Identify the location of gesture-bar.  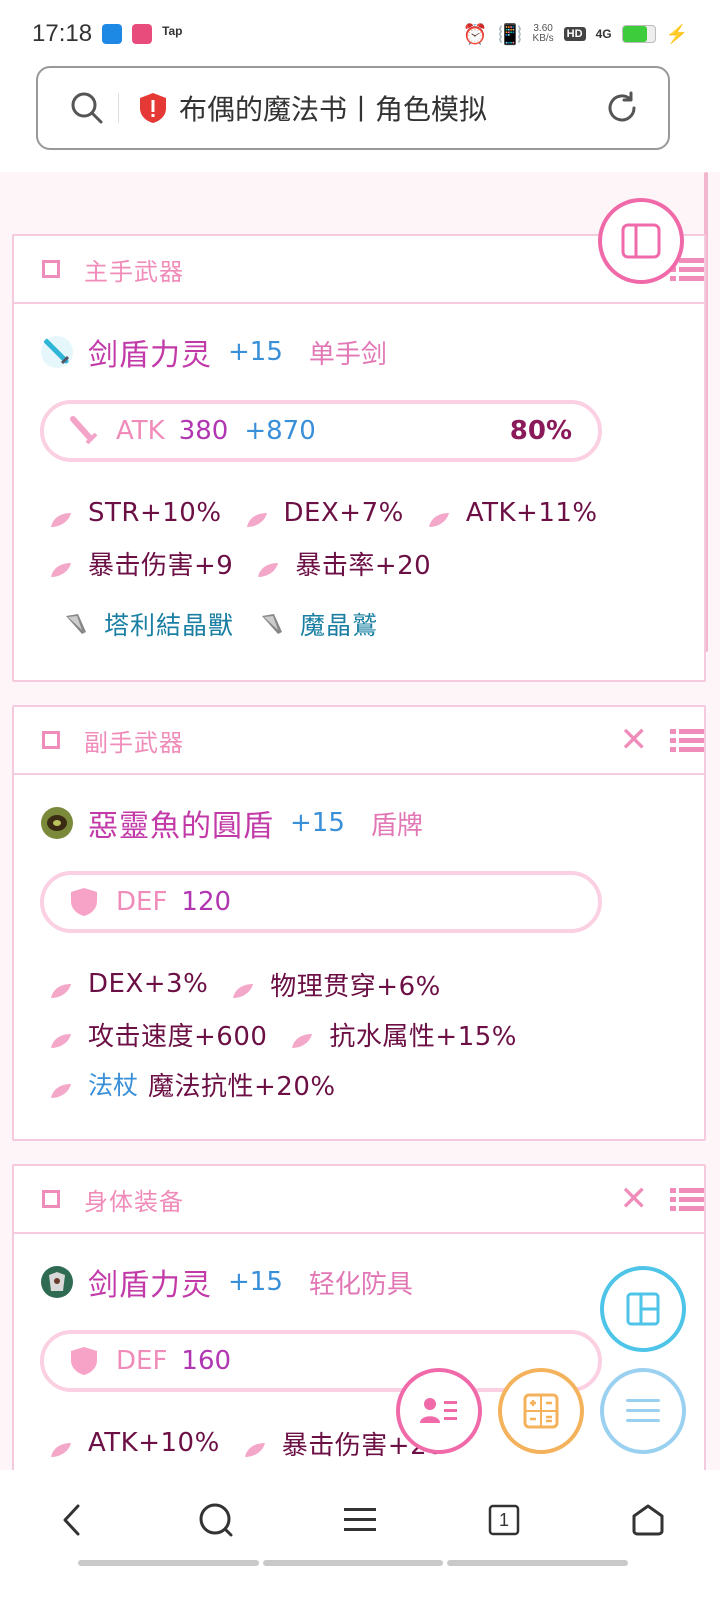
(353, 1563).